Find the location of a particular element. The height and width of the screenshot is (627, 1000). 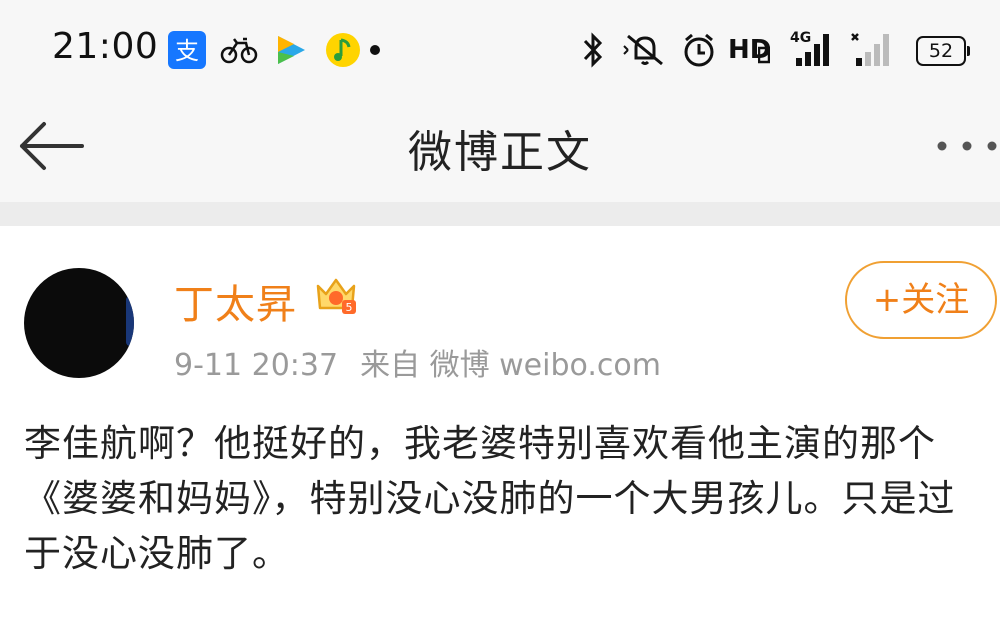

signal-4g-icon: 4G is located at coordinates (811, 50).